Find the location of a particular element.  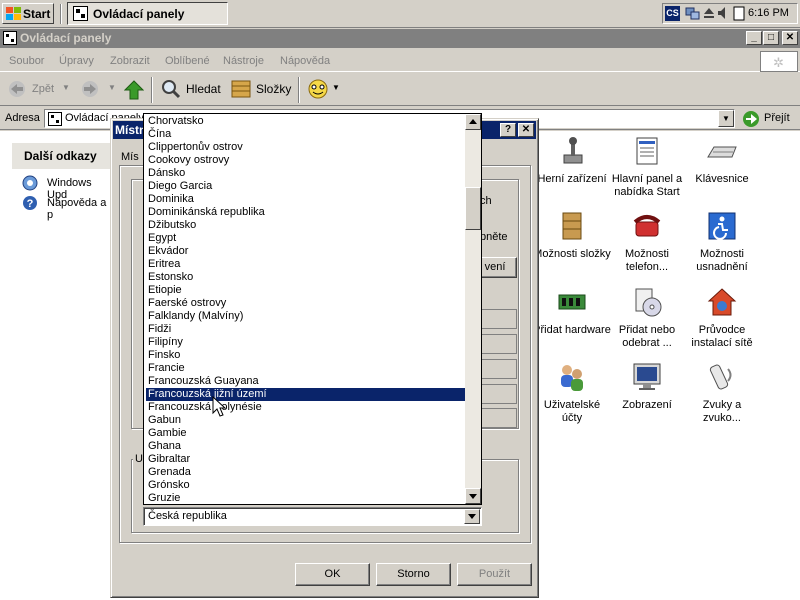

apply-button: Použít is located at coordinates (494, 574).